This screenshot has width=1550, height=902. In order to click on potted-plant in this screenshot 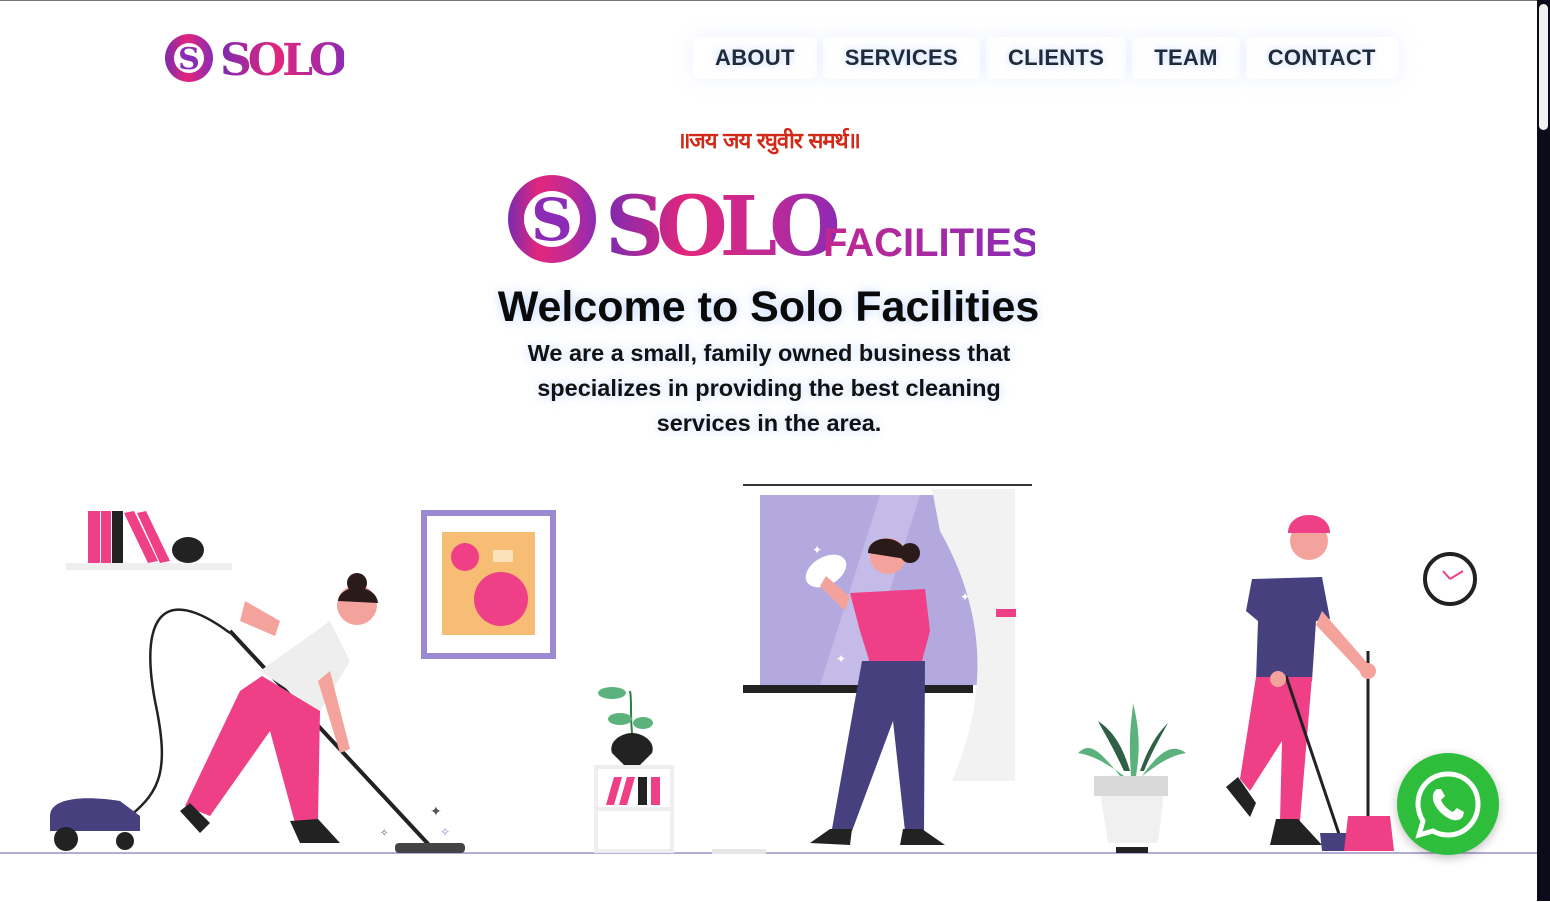, I will do `click(1132, 778)`.